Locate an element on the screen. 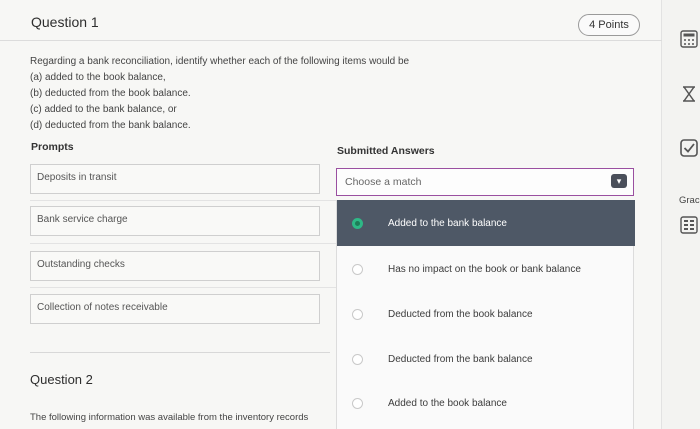 Image resolution: width=700 pixels, height=429 pixels. option-deducted-from-bank: Deducted from the bank balance is located at coordinates (486, 359).